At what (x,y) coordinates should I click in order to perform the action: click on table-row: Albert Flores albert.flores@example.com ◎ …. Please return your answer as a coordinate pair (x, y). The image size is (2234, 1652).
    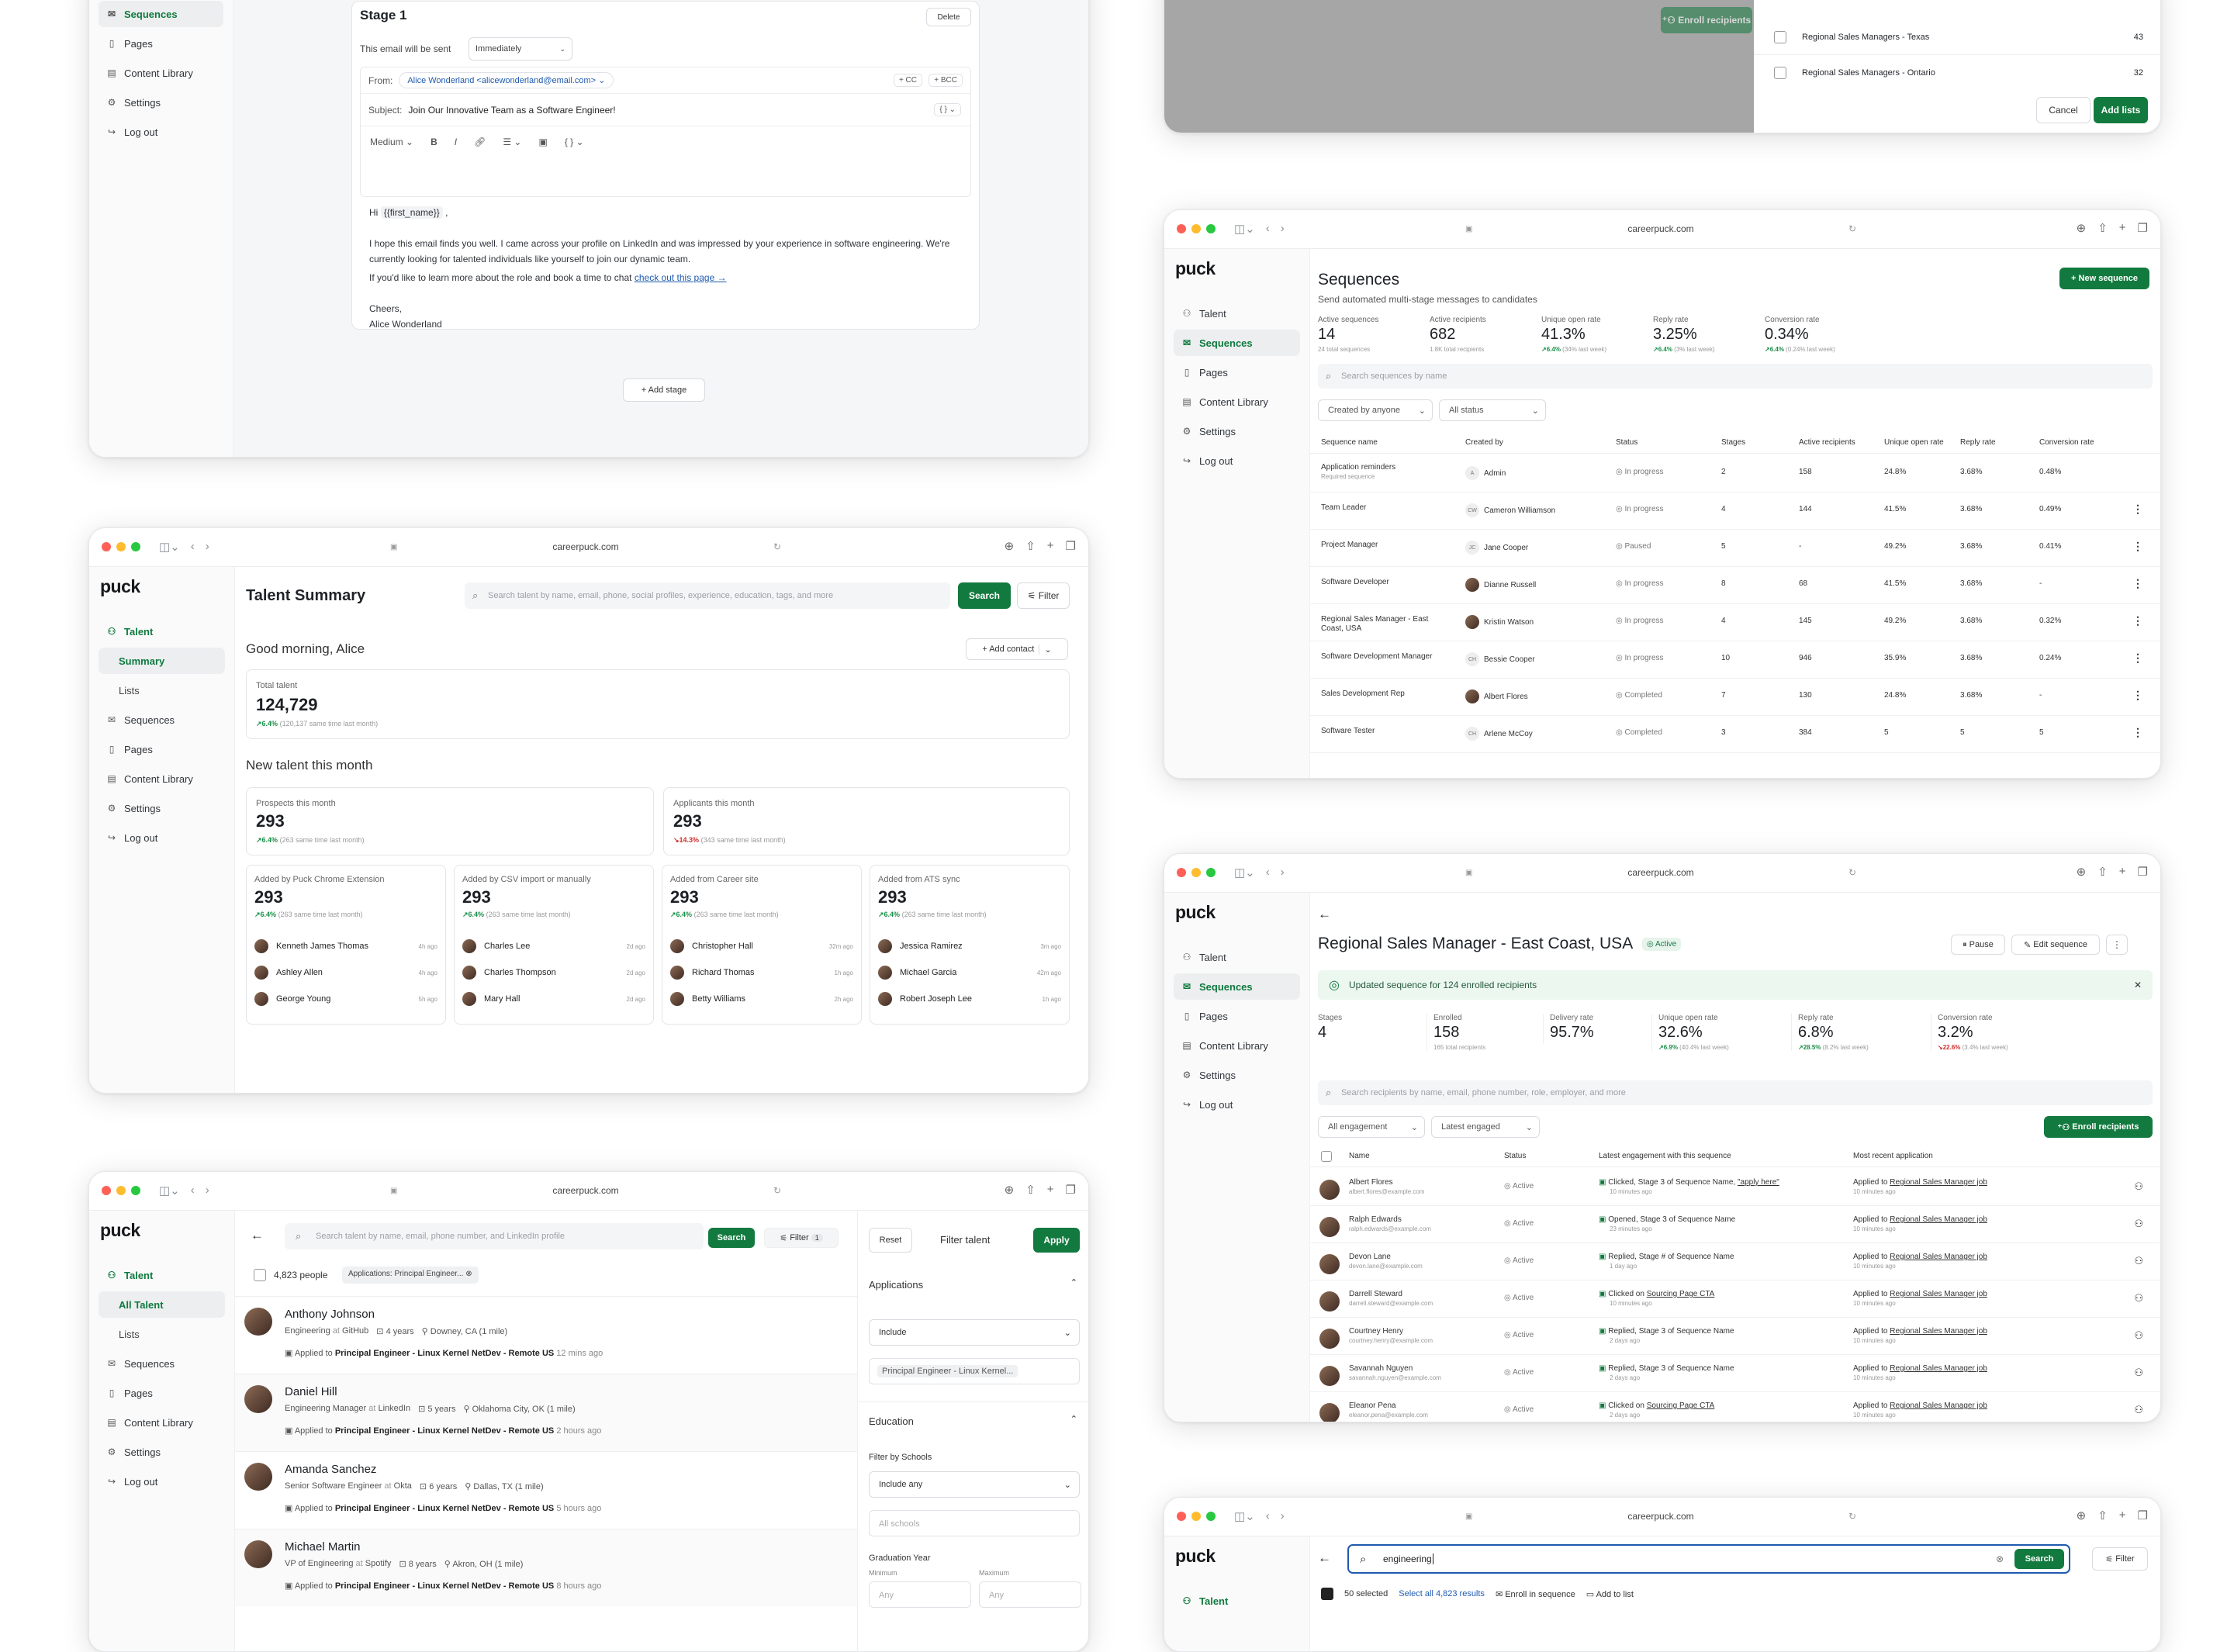
    Looking at the image, I should click on (1735, 1187).